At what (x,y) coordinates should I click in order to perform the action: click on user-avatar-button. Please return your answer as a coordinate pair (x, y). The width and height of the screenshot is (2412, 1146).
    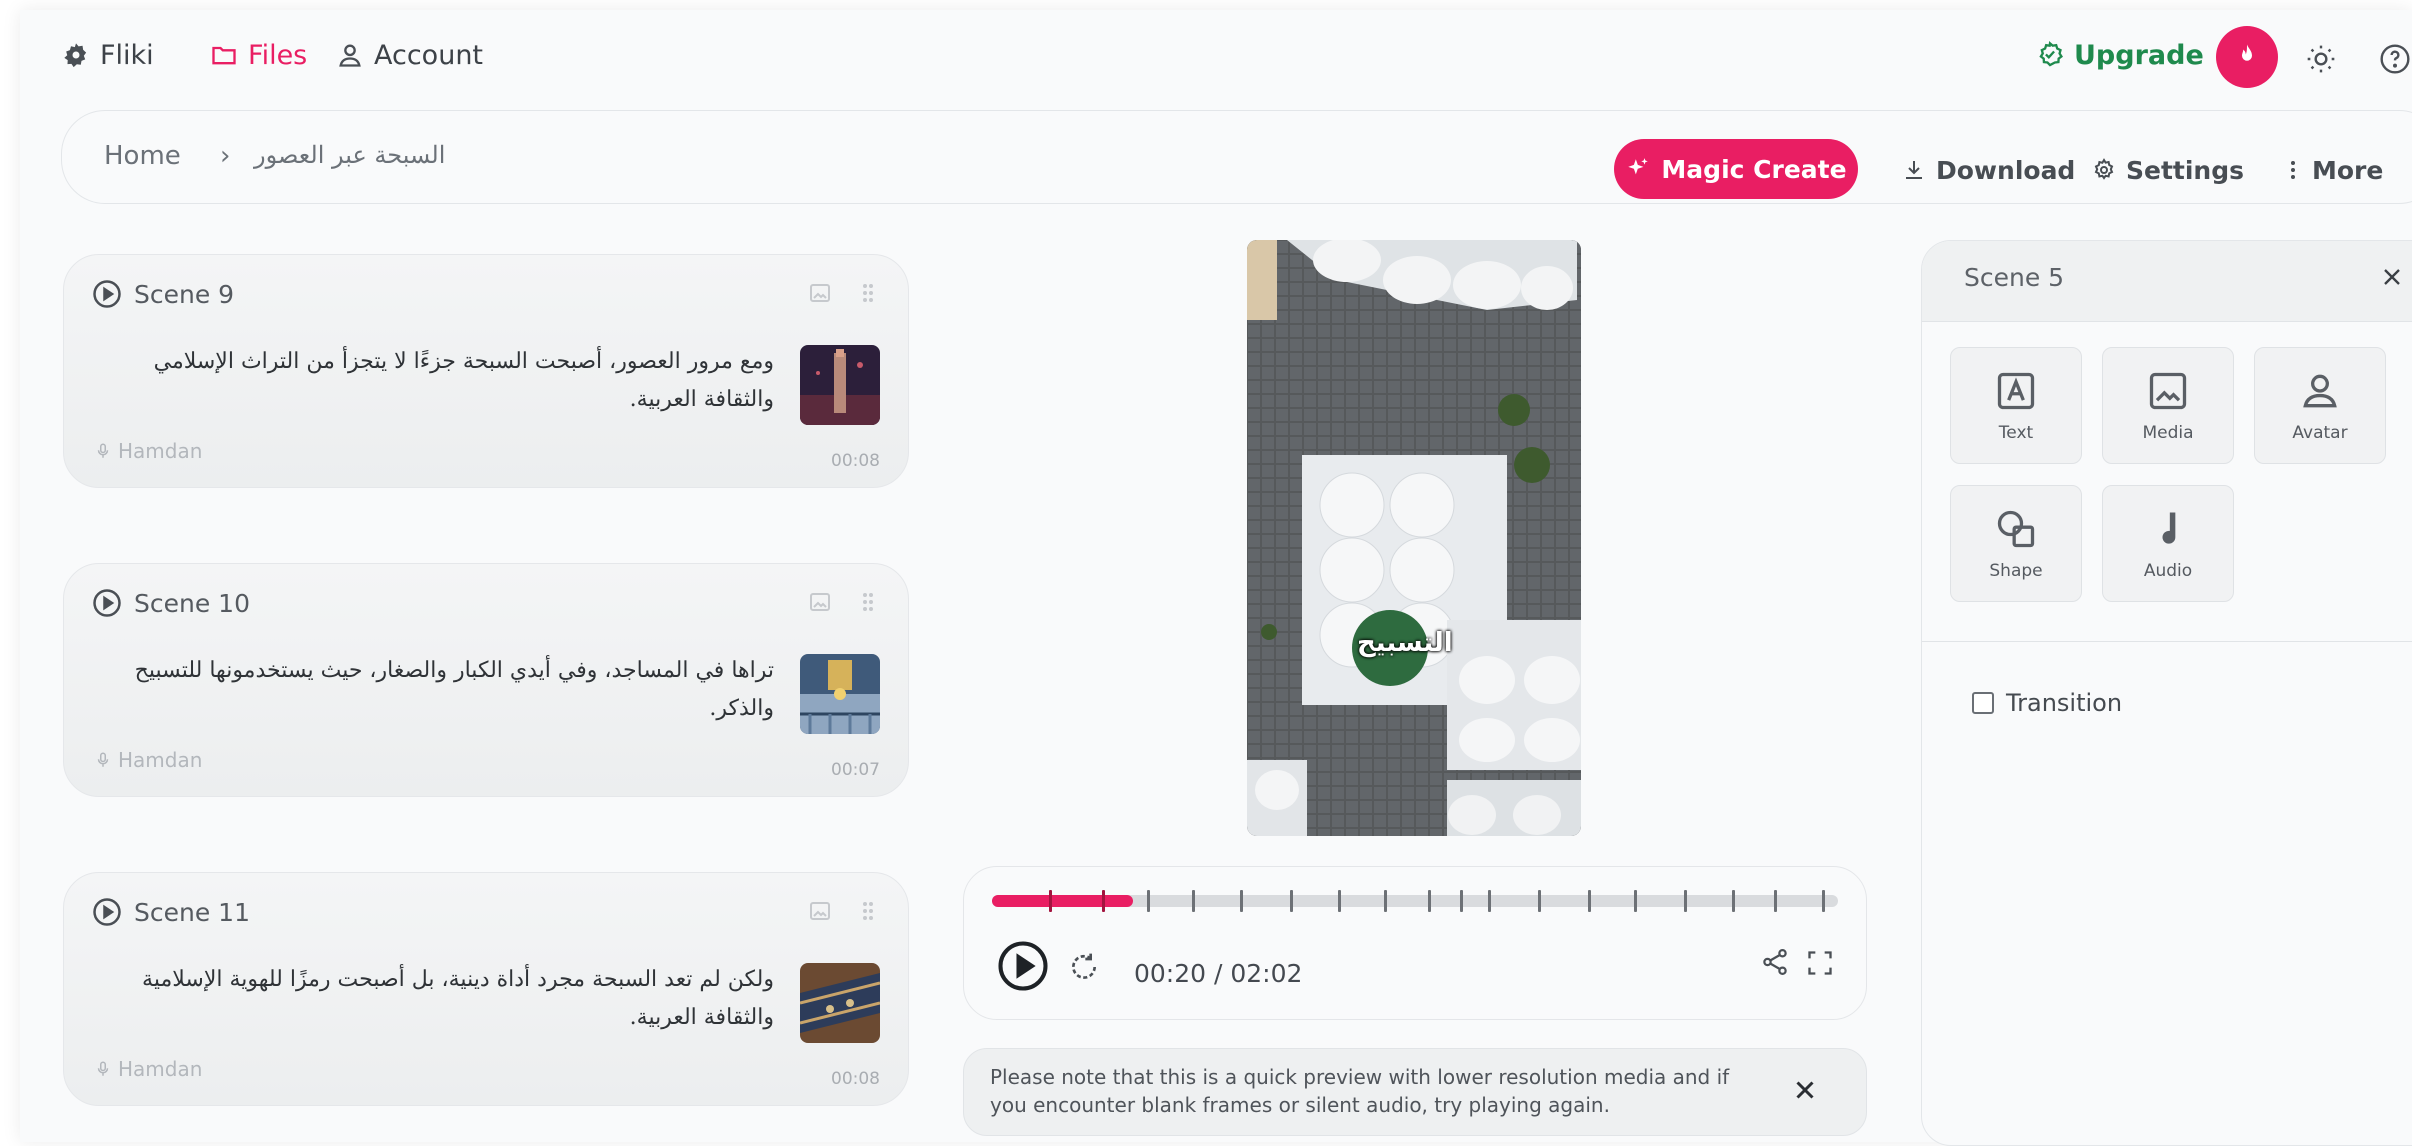
    Looking at the image, I should click on (2247, 57).